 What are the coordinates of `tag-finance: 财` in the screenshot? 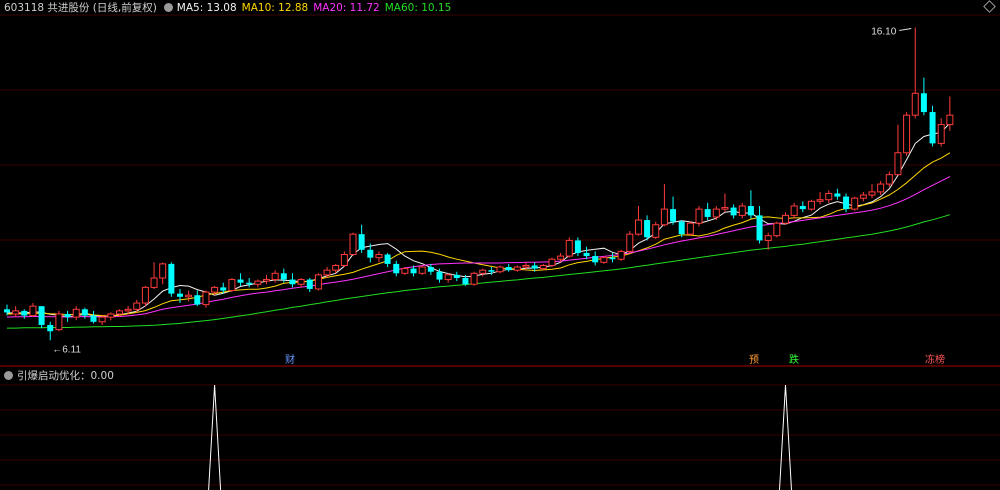 It's located at (290, 361).